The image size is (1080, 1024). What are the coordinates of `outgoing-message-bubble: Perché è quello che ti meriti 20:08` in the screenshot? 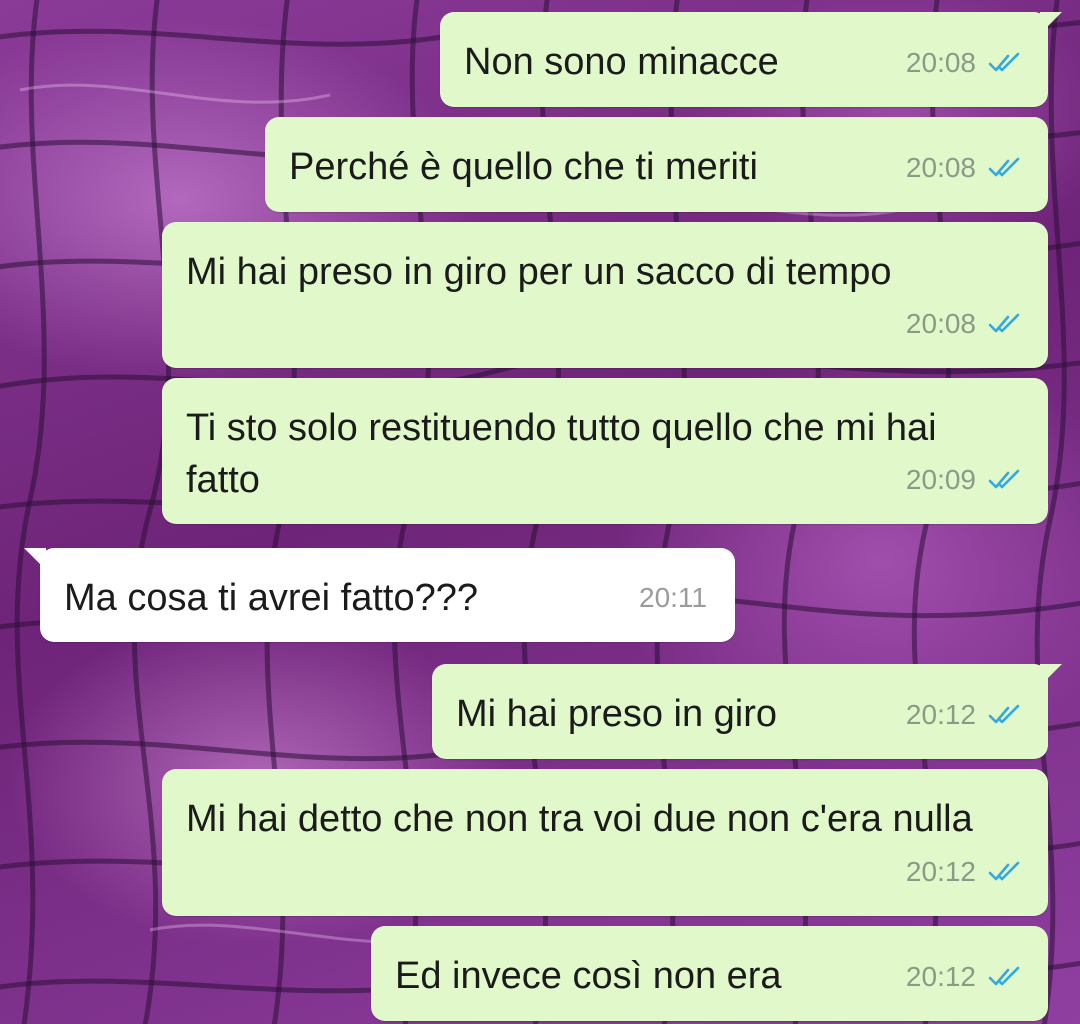 It's located at (656, 164).